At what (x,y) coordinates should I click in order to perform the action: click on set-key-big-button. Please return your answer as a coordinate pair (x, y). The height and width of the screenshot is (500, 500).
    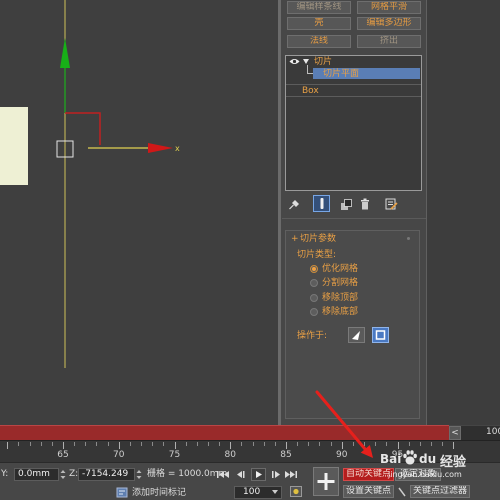
    Looking at the image, I should click on (326, 481).